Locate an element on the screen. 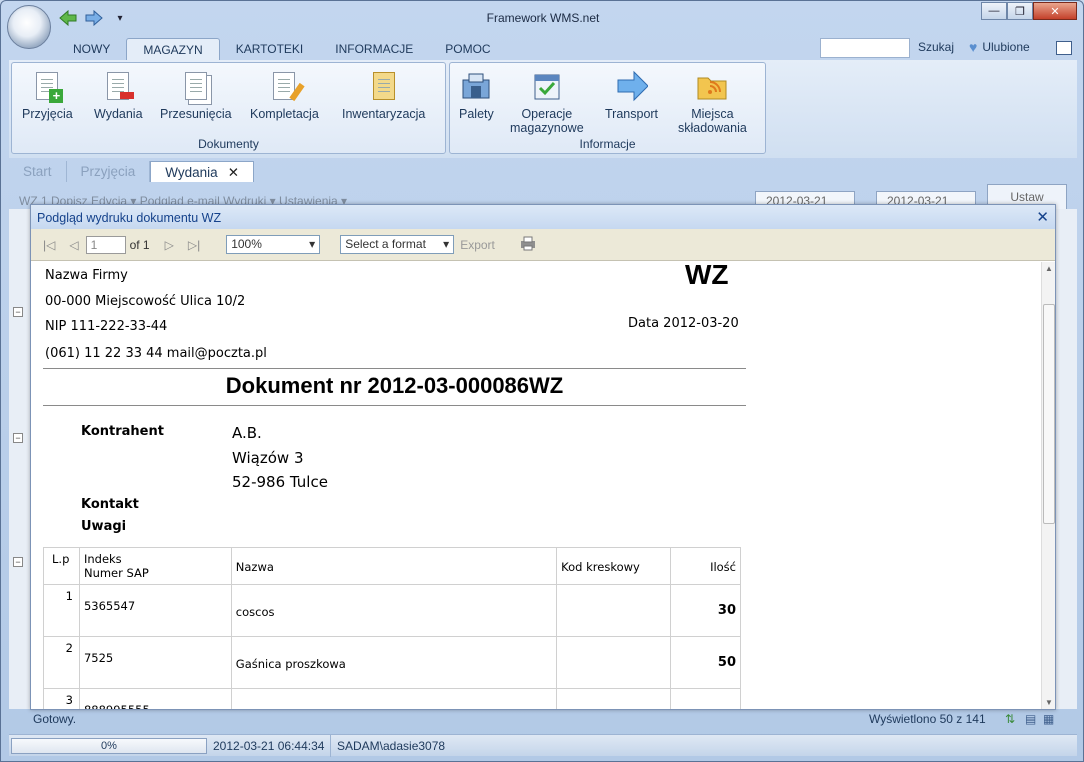 The width and height of the screenshot is (1084, 762). previous-page-icon: ◁ is located at coordinates (73, 245).